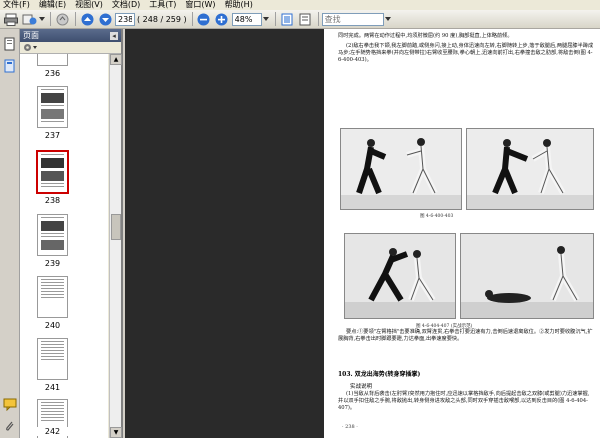 The image size is (600, 438). What do you see at coordinates (52, 172) in the screenshot?
I see `page-thumbnail-selected` at bounding box center [52, 172].